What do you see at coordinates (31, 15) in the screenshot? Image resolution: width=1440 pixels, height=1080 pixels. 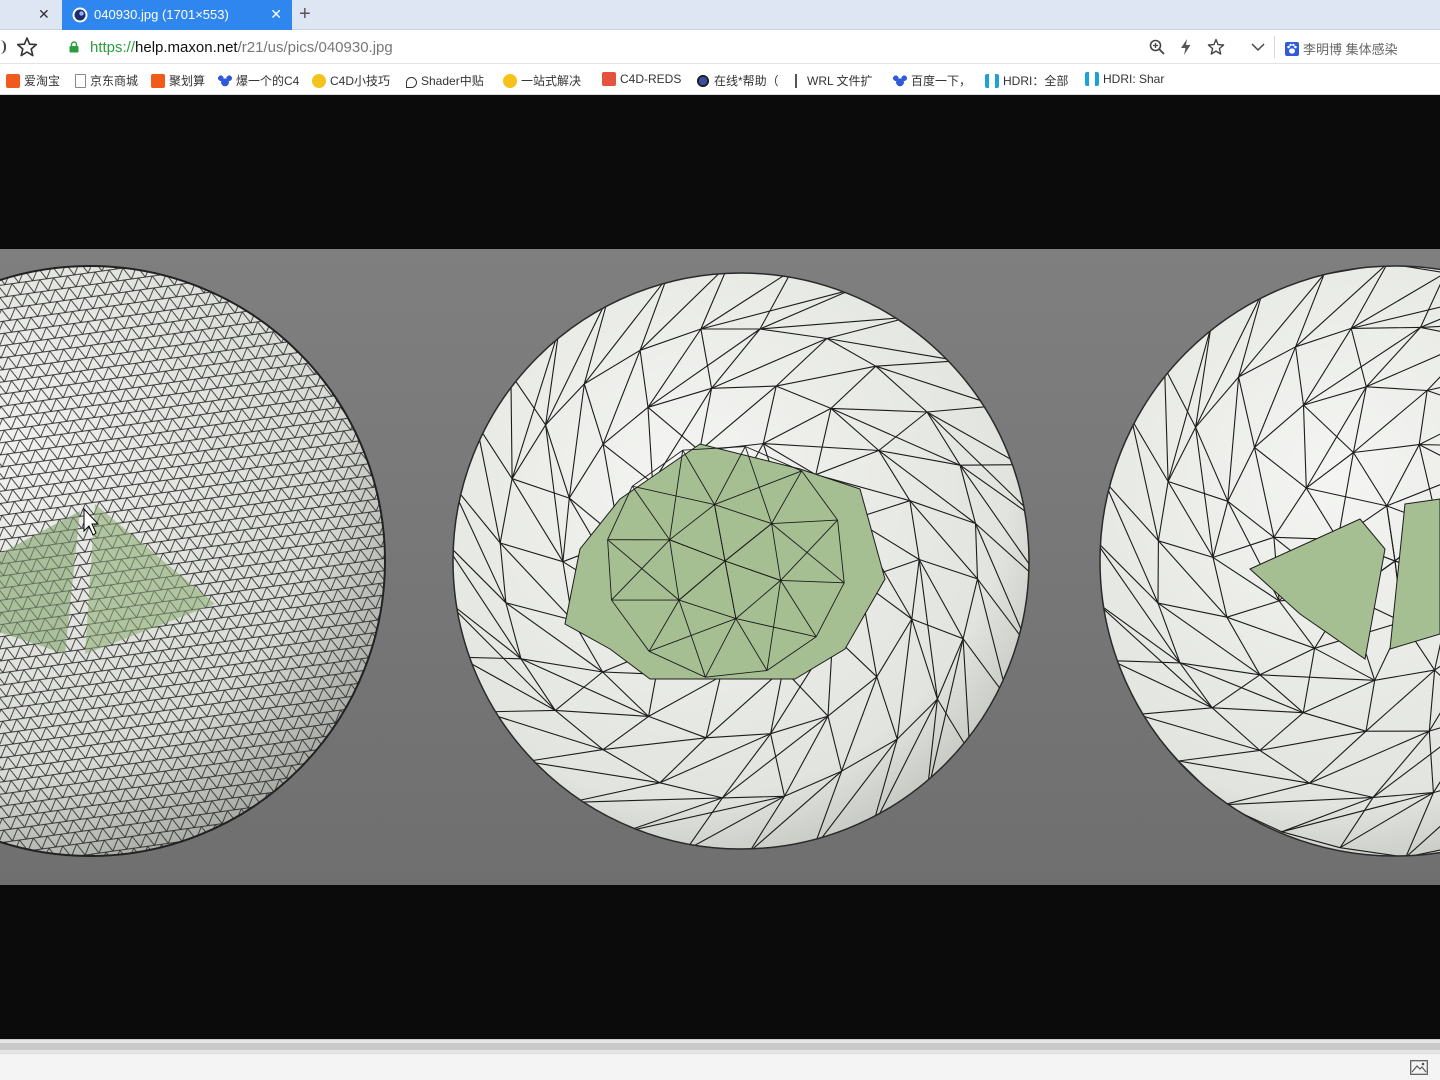 I see `tab-previous: ✕` at bounding box center [31, 15].